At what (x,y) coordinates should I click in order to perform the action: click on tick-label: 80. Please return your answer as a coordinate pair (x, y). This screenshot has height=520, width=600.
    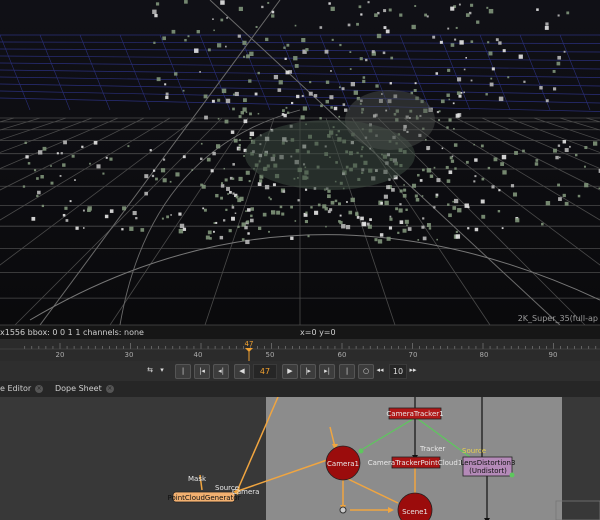
    Looking at the image, I should click on (484, 355).